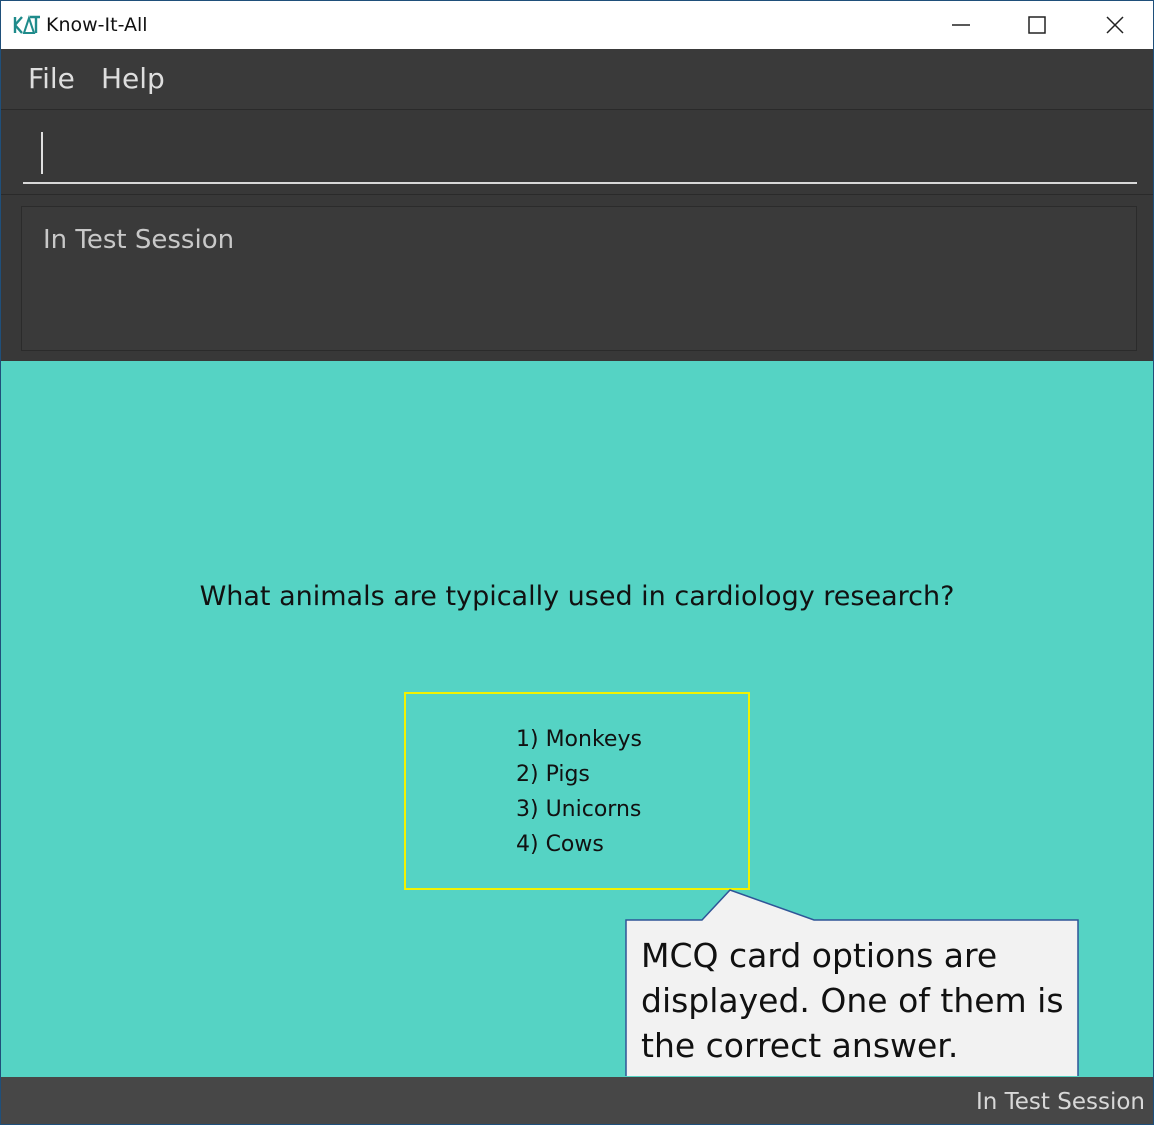 This screenshot has width=1154, height=1125. I want to click on status-text: In Test Session, so click(1060, 1102).